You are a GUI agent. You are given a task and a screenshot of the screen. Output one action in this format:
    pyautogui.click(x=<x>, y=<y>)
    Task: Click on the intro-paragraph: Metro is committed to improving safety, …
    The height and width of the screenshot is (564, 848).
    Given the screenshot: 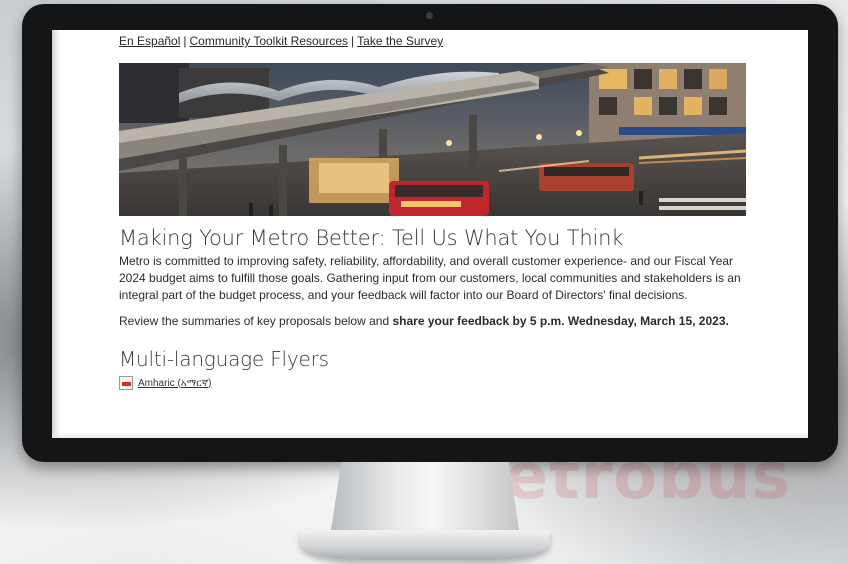 What is the action you would take?
    pyautogui.click(x=430, y=278)
    